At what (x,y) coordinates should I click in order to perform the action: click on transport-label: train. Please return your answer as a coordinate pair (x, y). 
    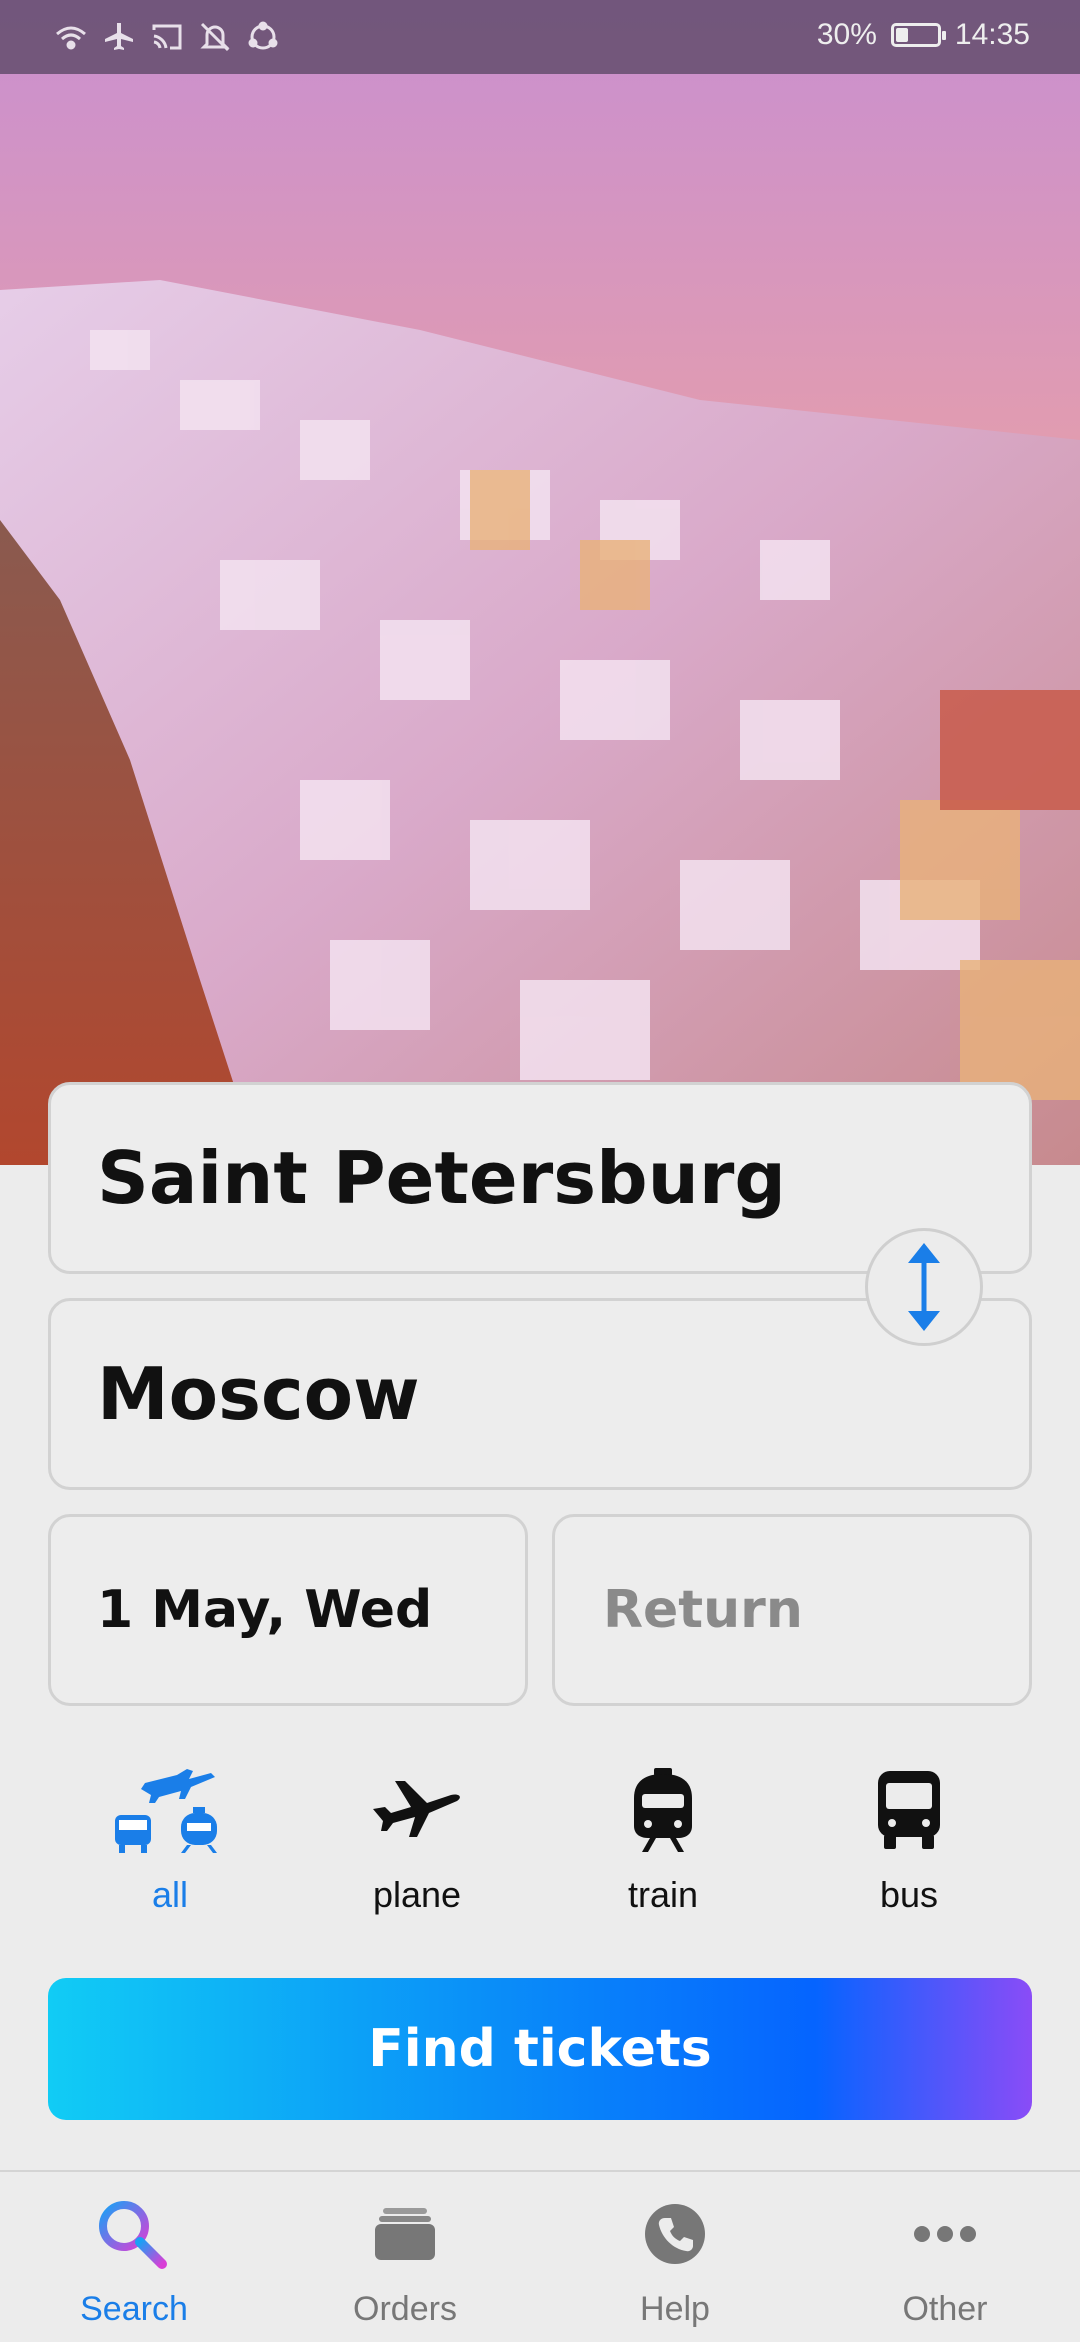
    Looking at the image, I should click on (663, 1894).